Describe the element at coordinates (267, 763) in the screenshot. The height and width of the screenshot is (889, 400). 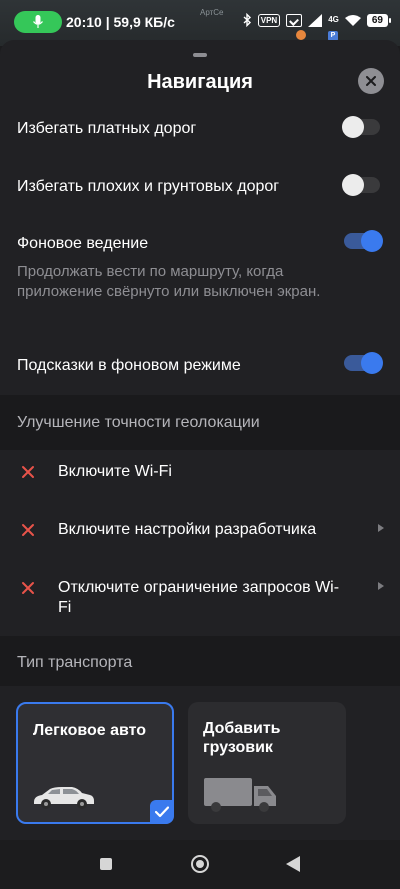
I see `transport-option-truck: Добавить грузовик` at that location.